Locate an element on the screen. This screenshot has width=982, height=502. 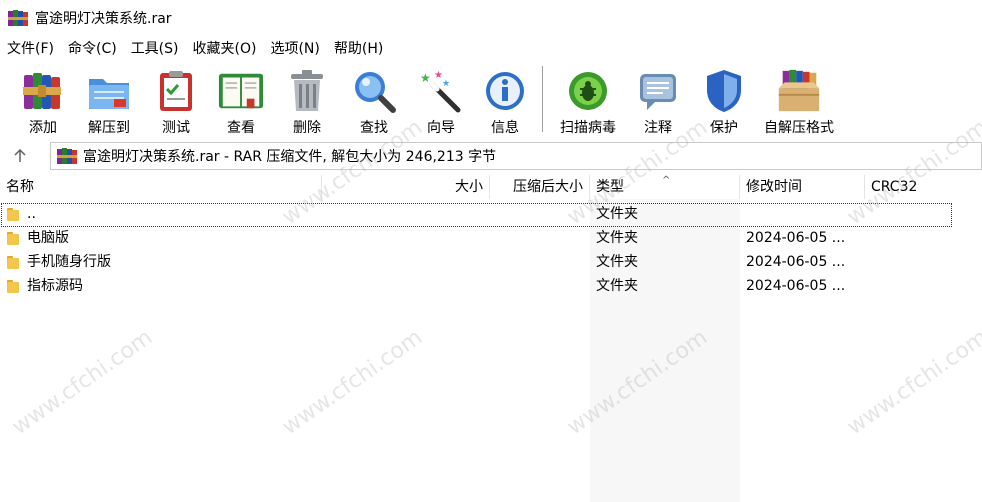
trash-can-icon is located at coordinates (307, 91).